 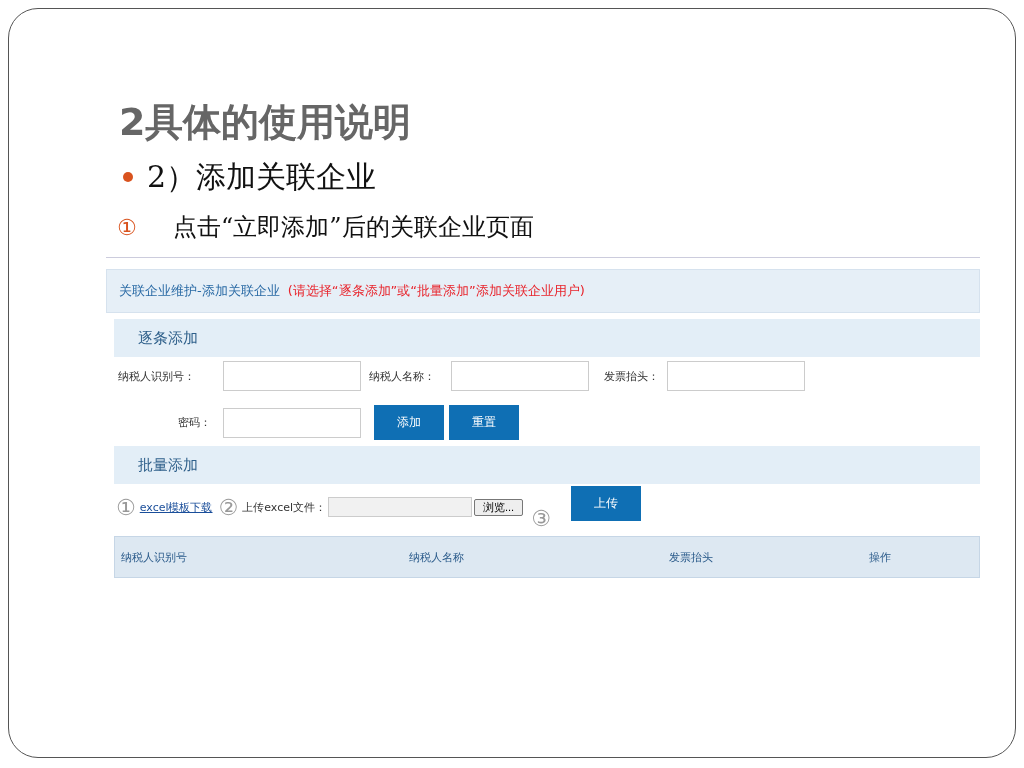 What do you see at coordinates (484, 422) in the screenshot?
I see `form-button: 重置` at bounding box center [484, 422].